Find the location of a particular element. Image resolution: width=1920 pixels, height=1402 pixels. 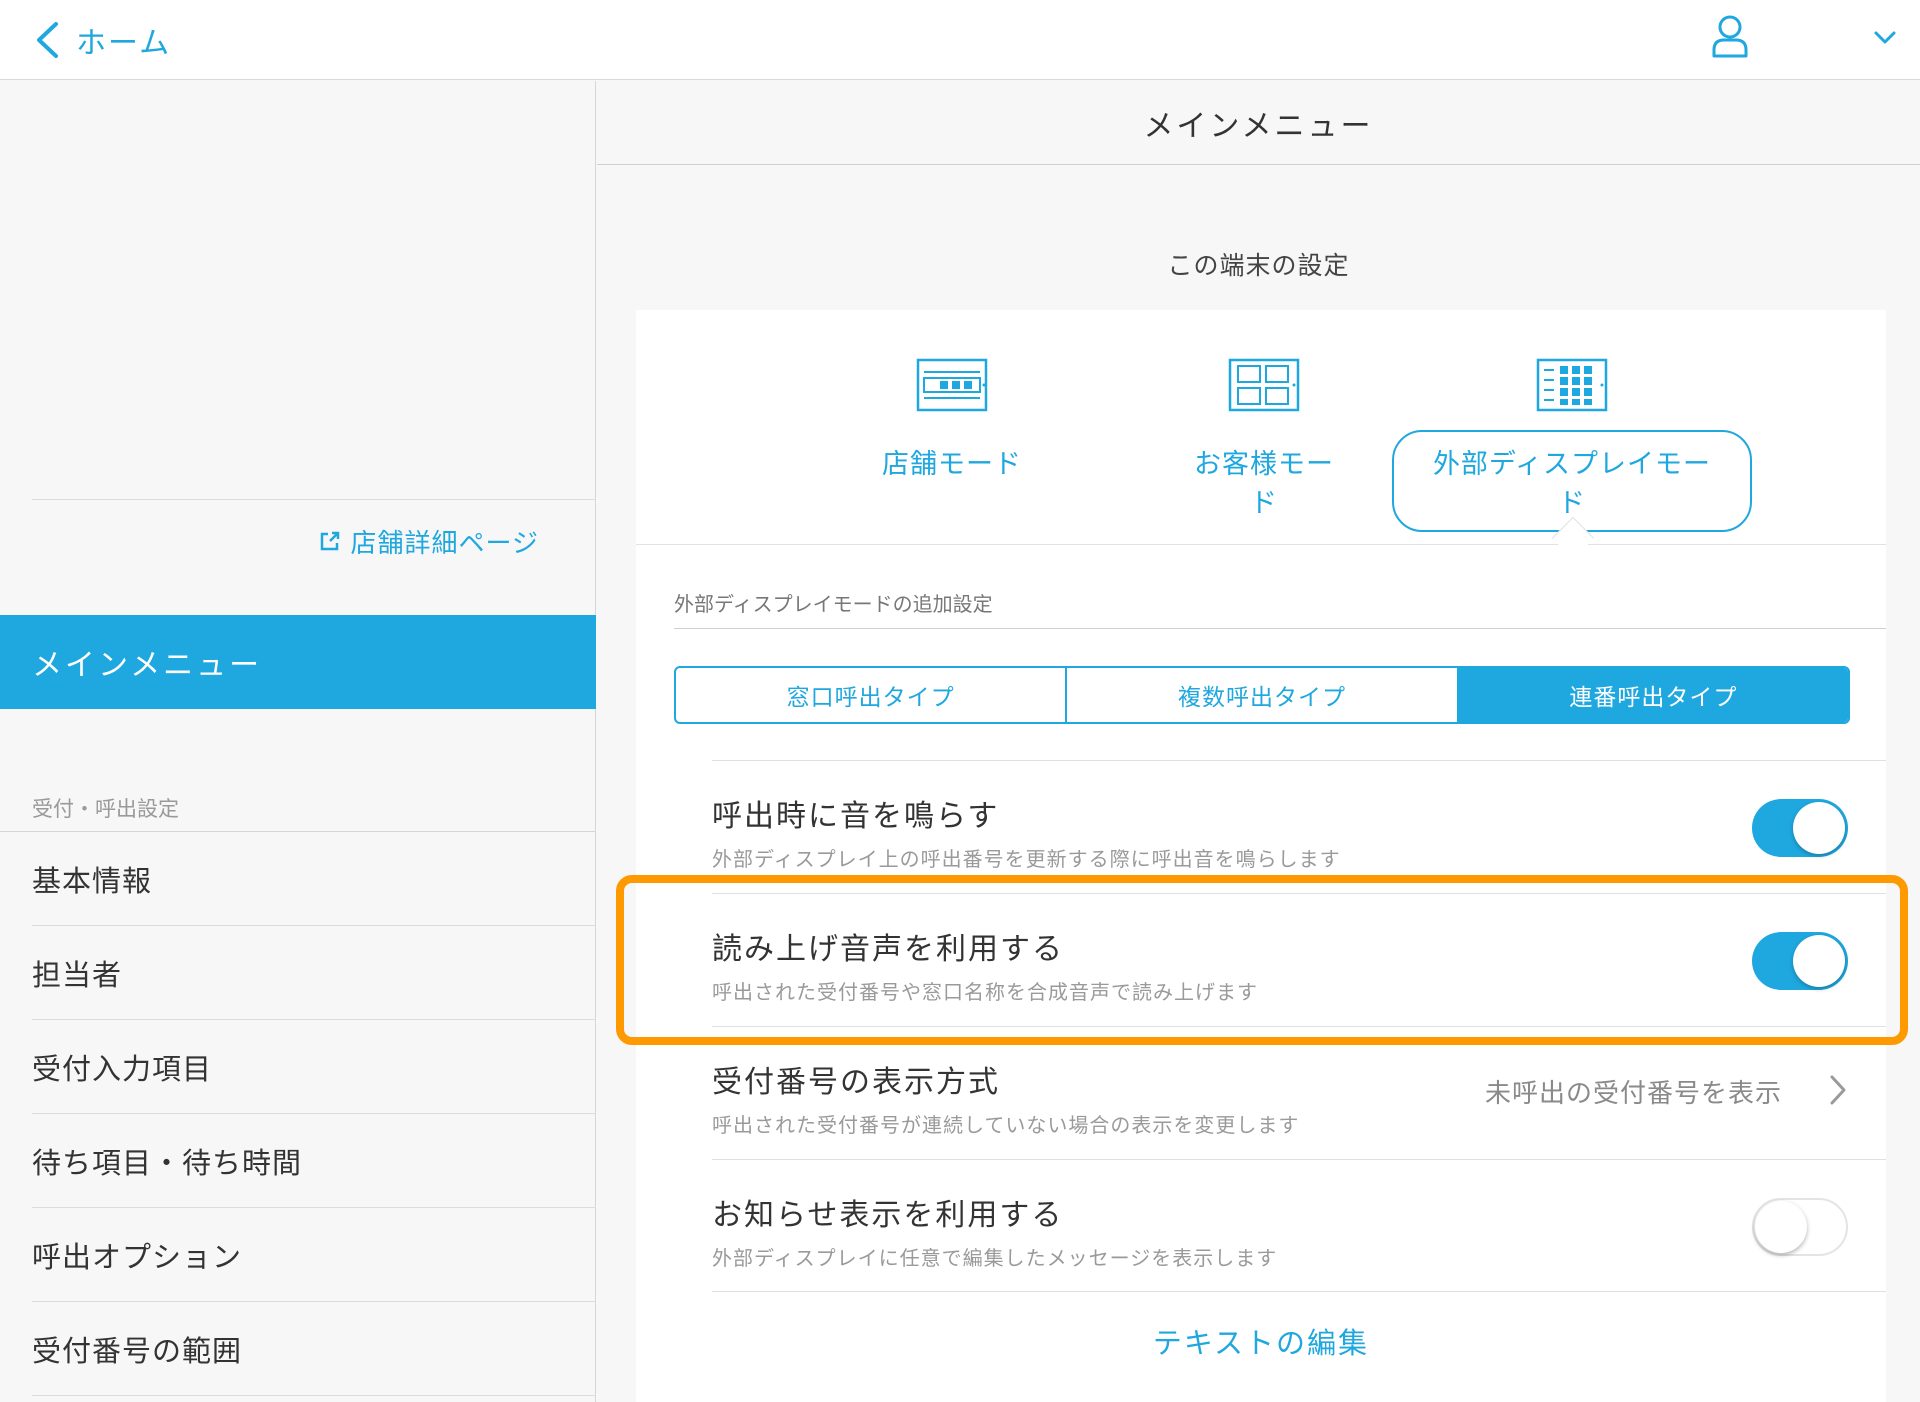

page-title: メインメニュー is located at coordinates (1258, 126).